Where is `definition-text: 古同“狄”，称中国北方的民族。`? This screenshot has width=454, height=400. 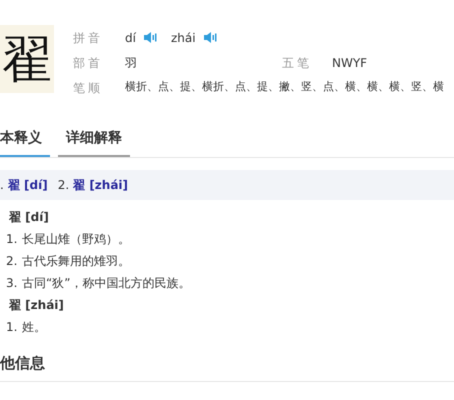 definition-text: 古同“狄”，称中国北方的民族。 is located at coordinates (106, 283).